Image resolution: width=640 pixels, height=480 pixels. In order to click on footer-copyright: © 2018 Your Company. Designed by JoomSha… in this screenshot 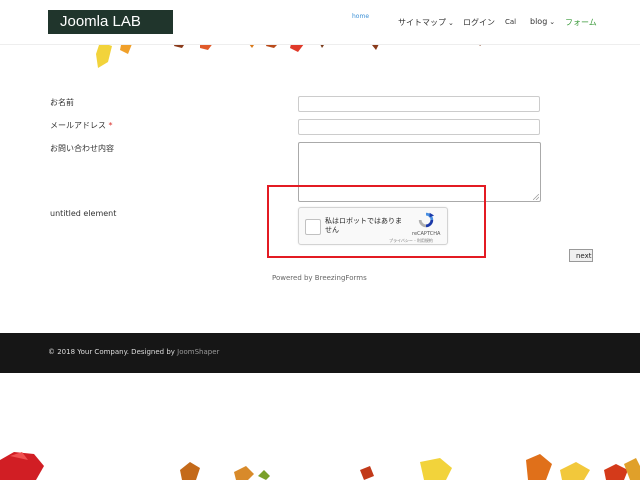, I will do `click(133, 352)`.